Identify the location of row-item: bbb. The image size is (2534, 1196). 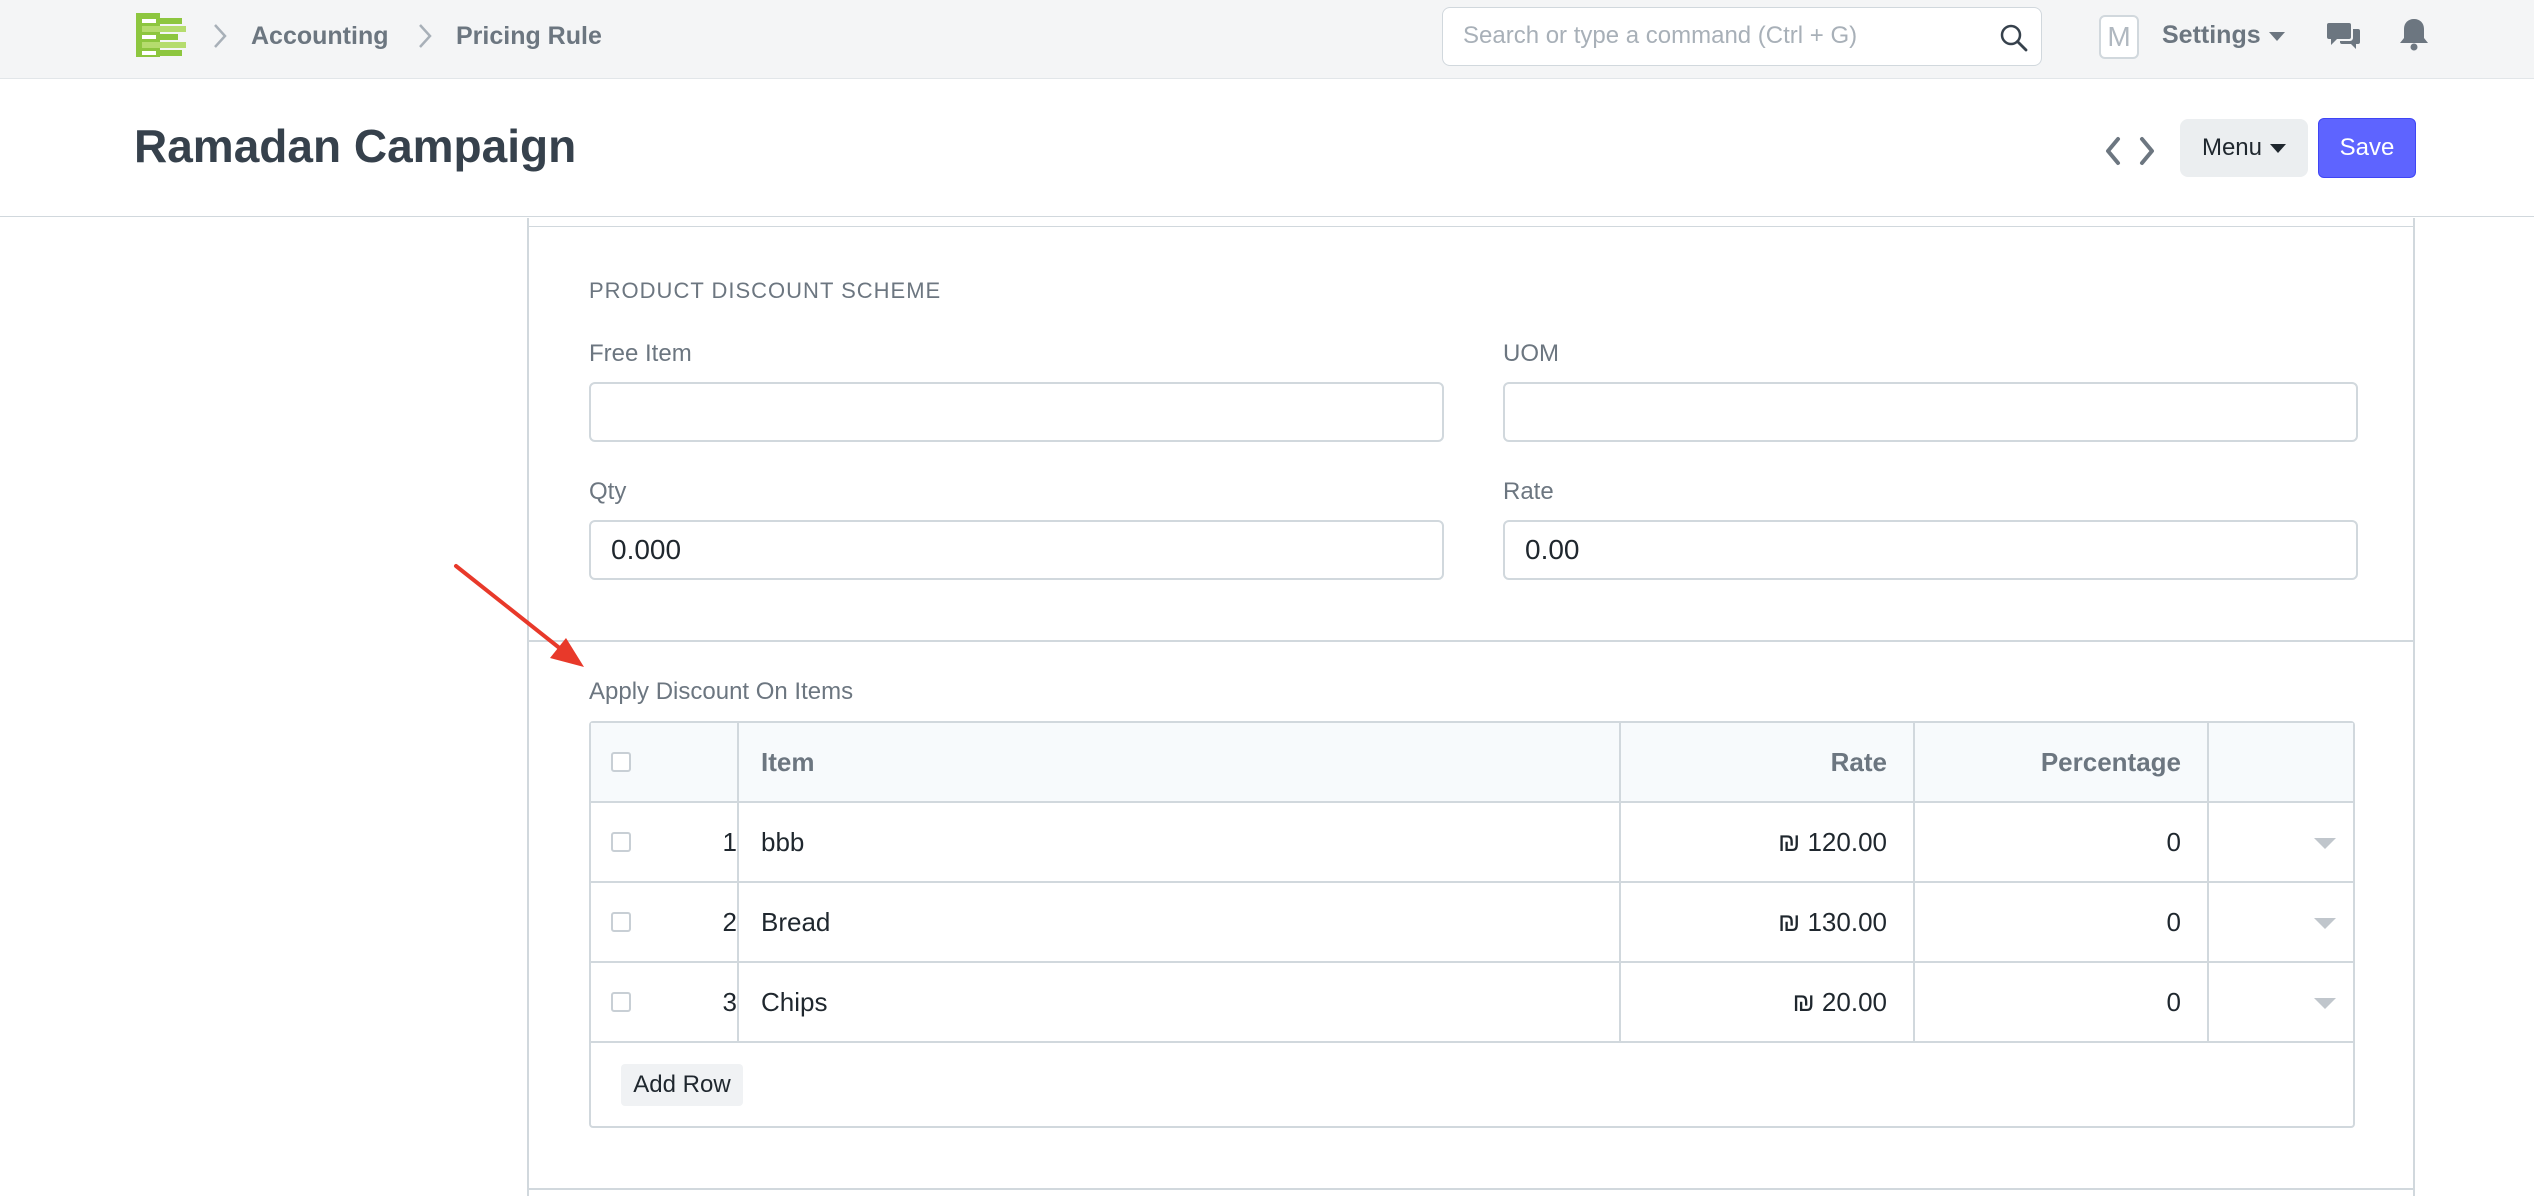
(782, 842).